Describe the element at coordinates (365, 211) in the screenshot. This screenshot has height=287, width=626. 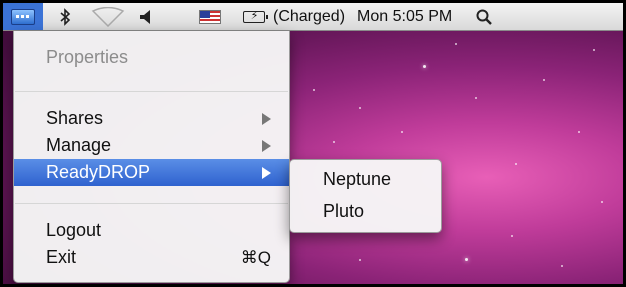
I see `submenu-item-pluto: Pluto` at that location.